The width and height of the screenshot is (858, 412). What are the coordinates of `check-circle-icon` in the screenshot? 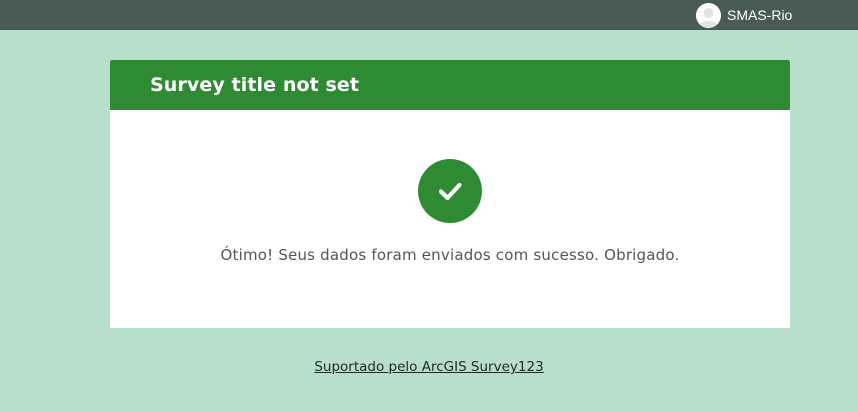 It's located at (450, 191).